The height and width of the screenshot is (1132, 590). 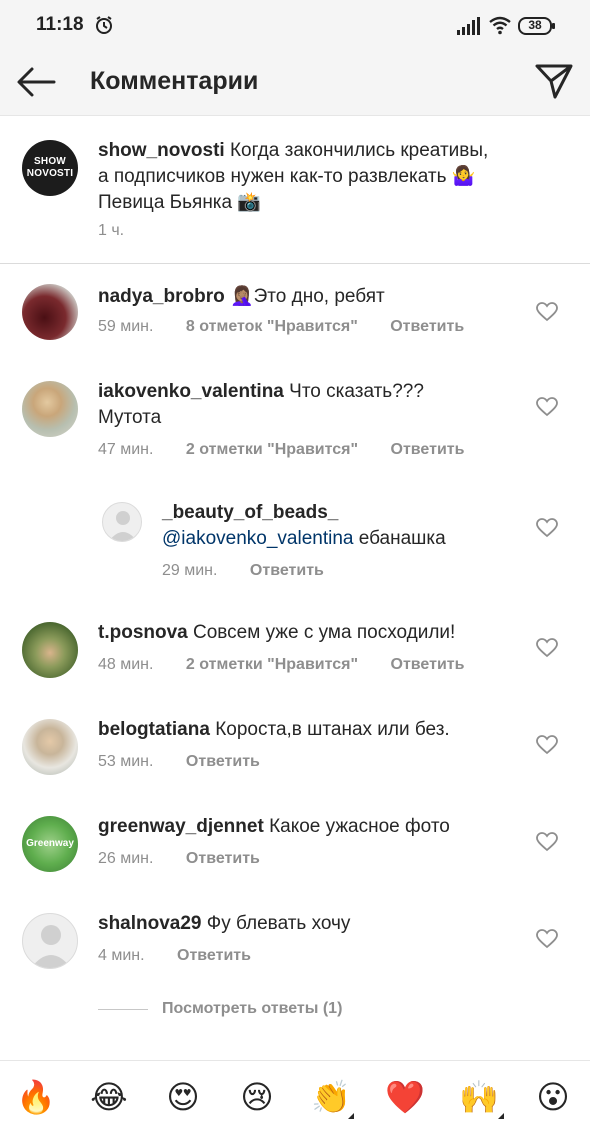 I want to click on emoji-reaction-bar: 🔥 😂 😍 😢 👏 ❤️ 🙌 😮, so click(x=295, y=1096).